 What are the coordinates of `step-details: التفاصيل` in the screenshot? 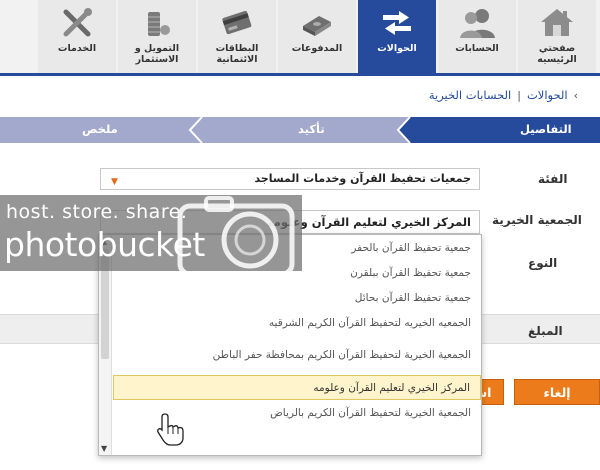 It's located at (546, 129).